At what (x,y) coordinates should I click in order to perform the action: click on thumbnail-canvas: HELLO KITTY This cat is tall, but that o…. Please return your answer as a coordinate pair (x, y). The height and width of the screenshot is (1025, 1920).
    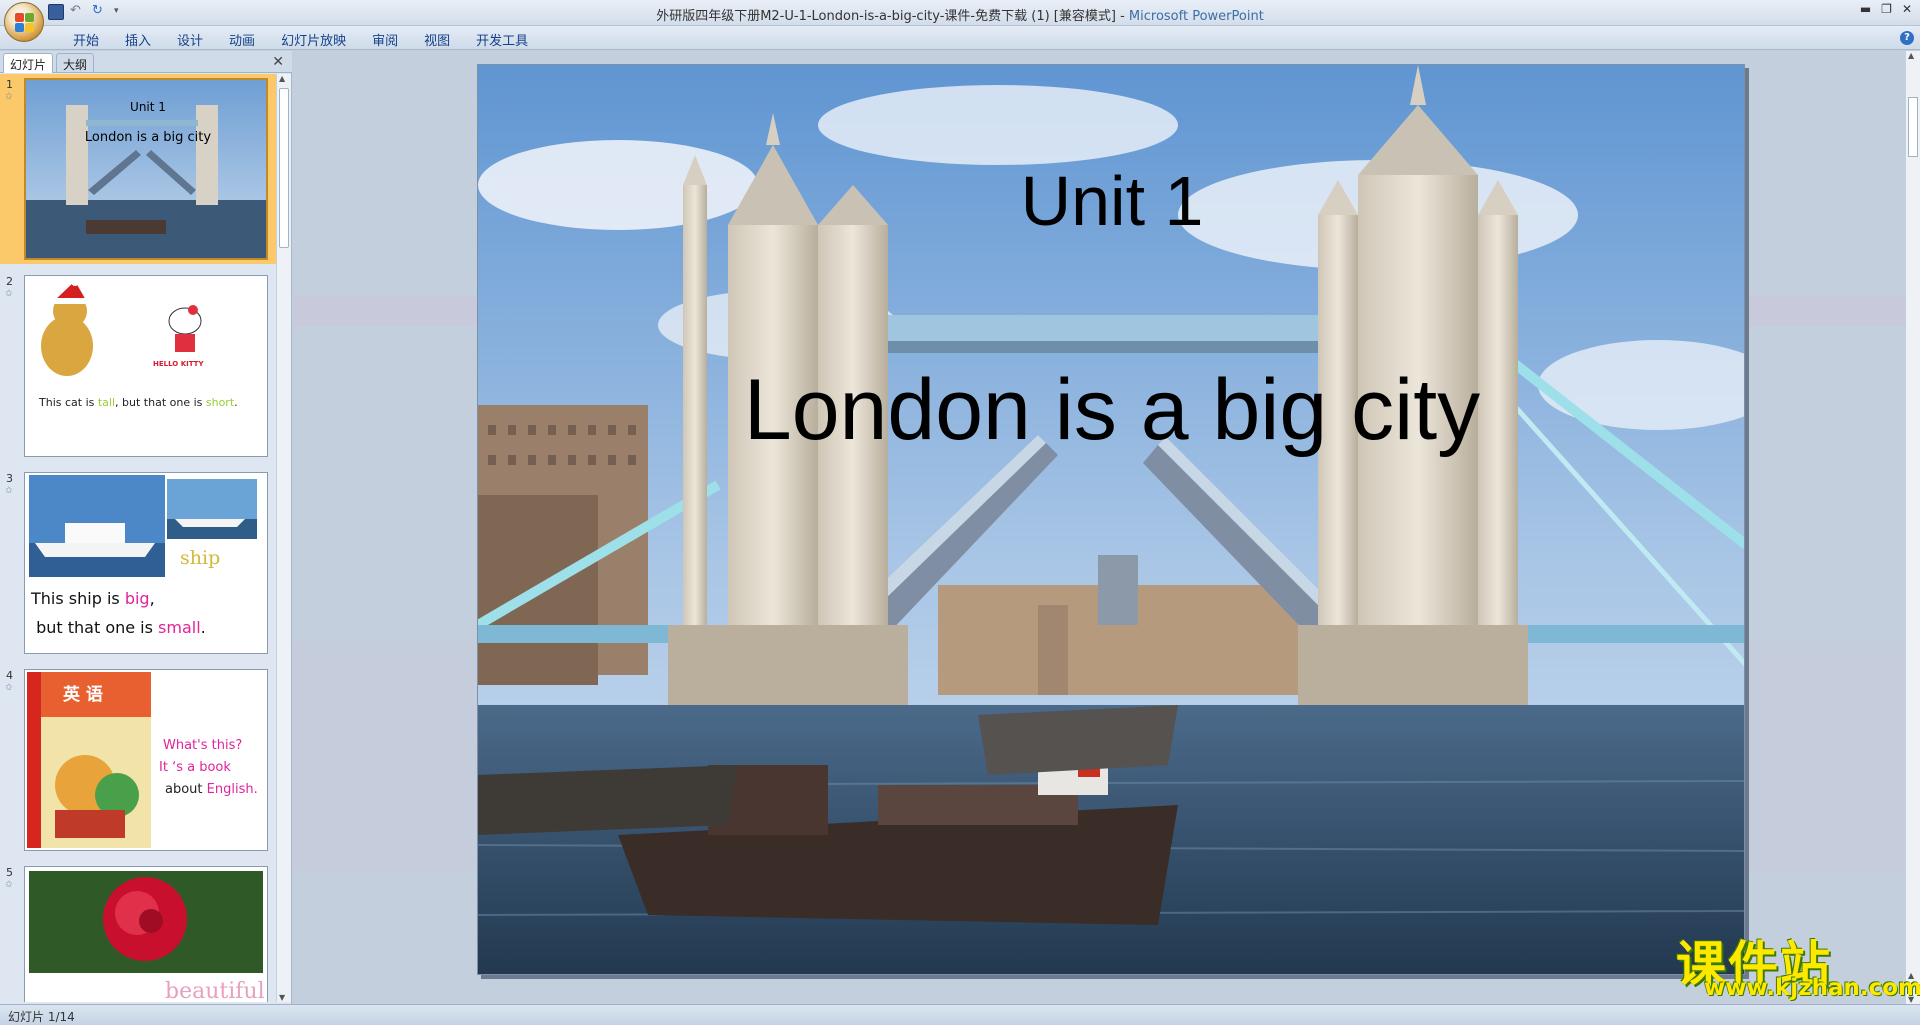
    Looking at the image, I should click on (146, 366).